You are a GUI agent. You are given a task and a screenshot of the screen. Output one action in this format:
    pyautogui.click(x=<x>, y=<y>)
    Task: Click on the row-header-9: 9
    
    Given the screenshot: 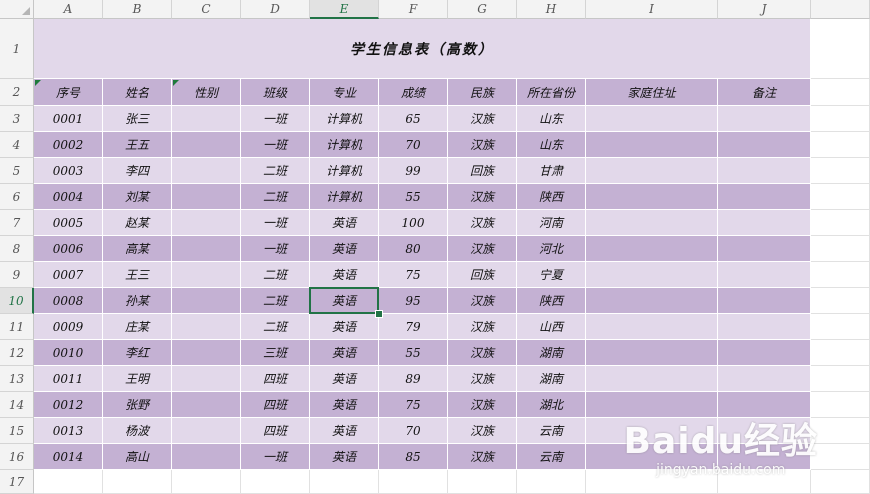 What is the action you would take?
    pyautogui.click(x=17, y=275)
    